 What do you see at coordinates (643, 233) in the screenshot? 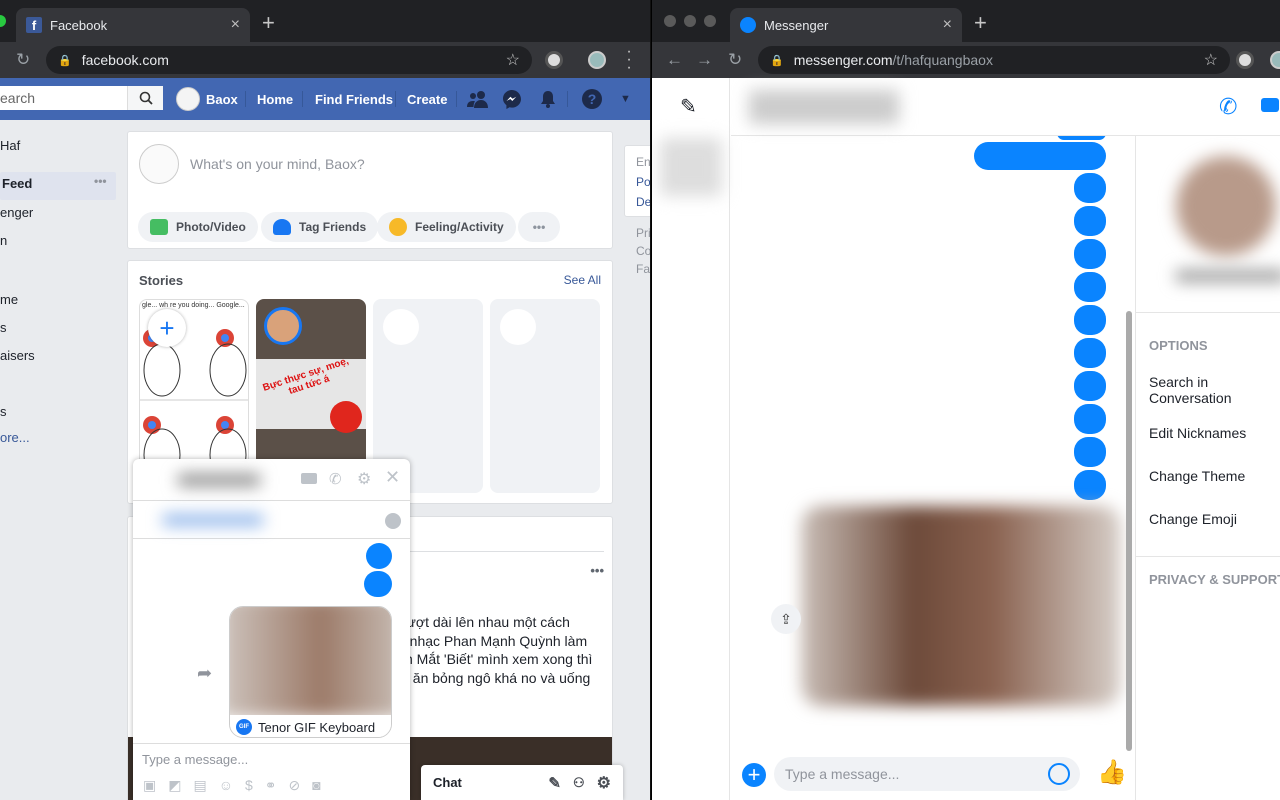
I see `footer-link: Pri` at bounding box center [643, 233].